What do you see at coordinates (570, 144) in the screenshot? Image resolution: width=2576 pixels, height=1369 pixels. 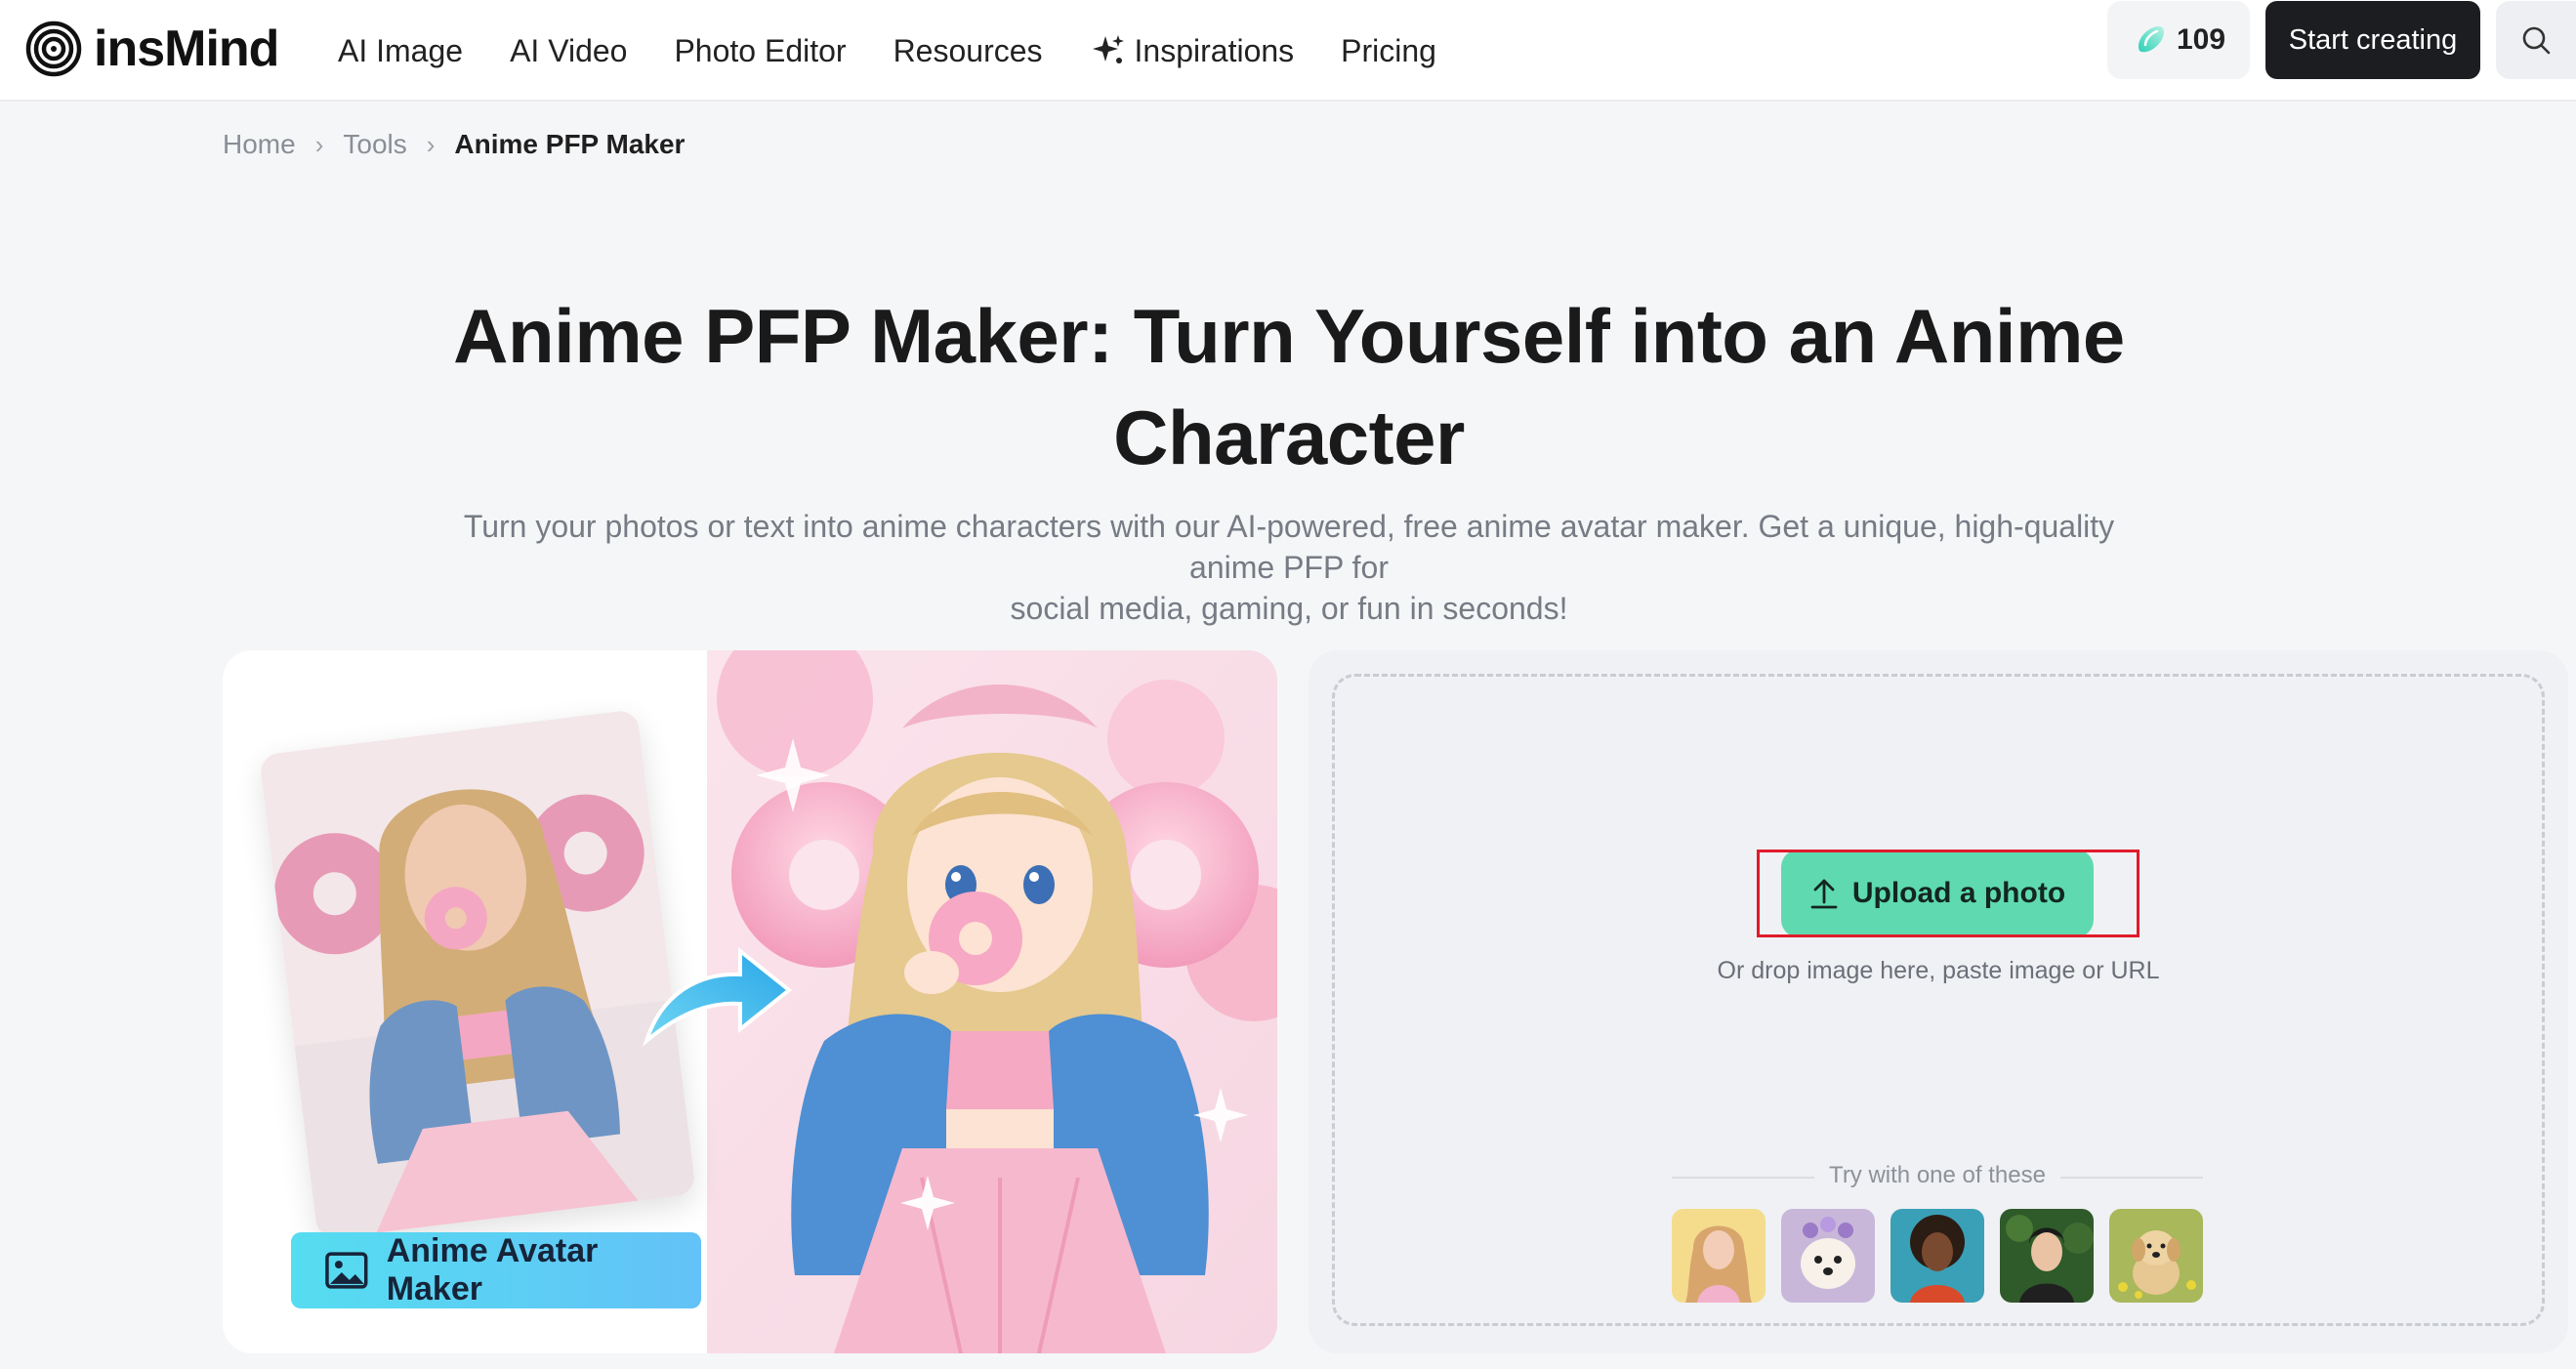 I see `breadcrumb-current: Anime PFP Maker` at bounding box center [570, 144].